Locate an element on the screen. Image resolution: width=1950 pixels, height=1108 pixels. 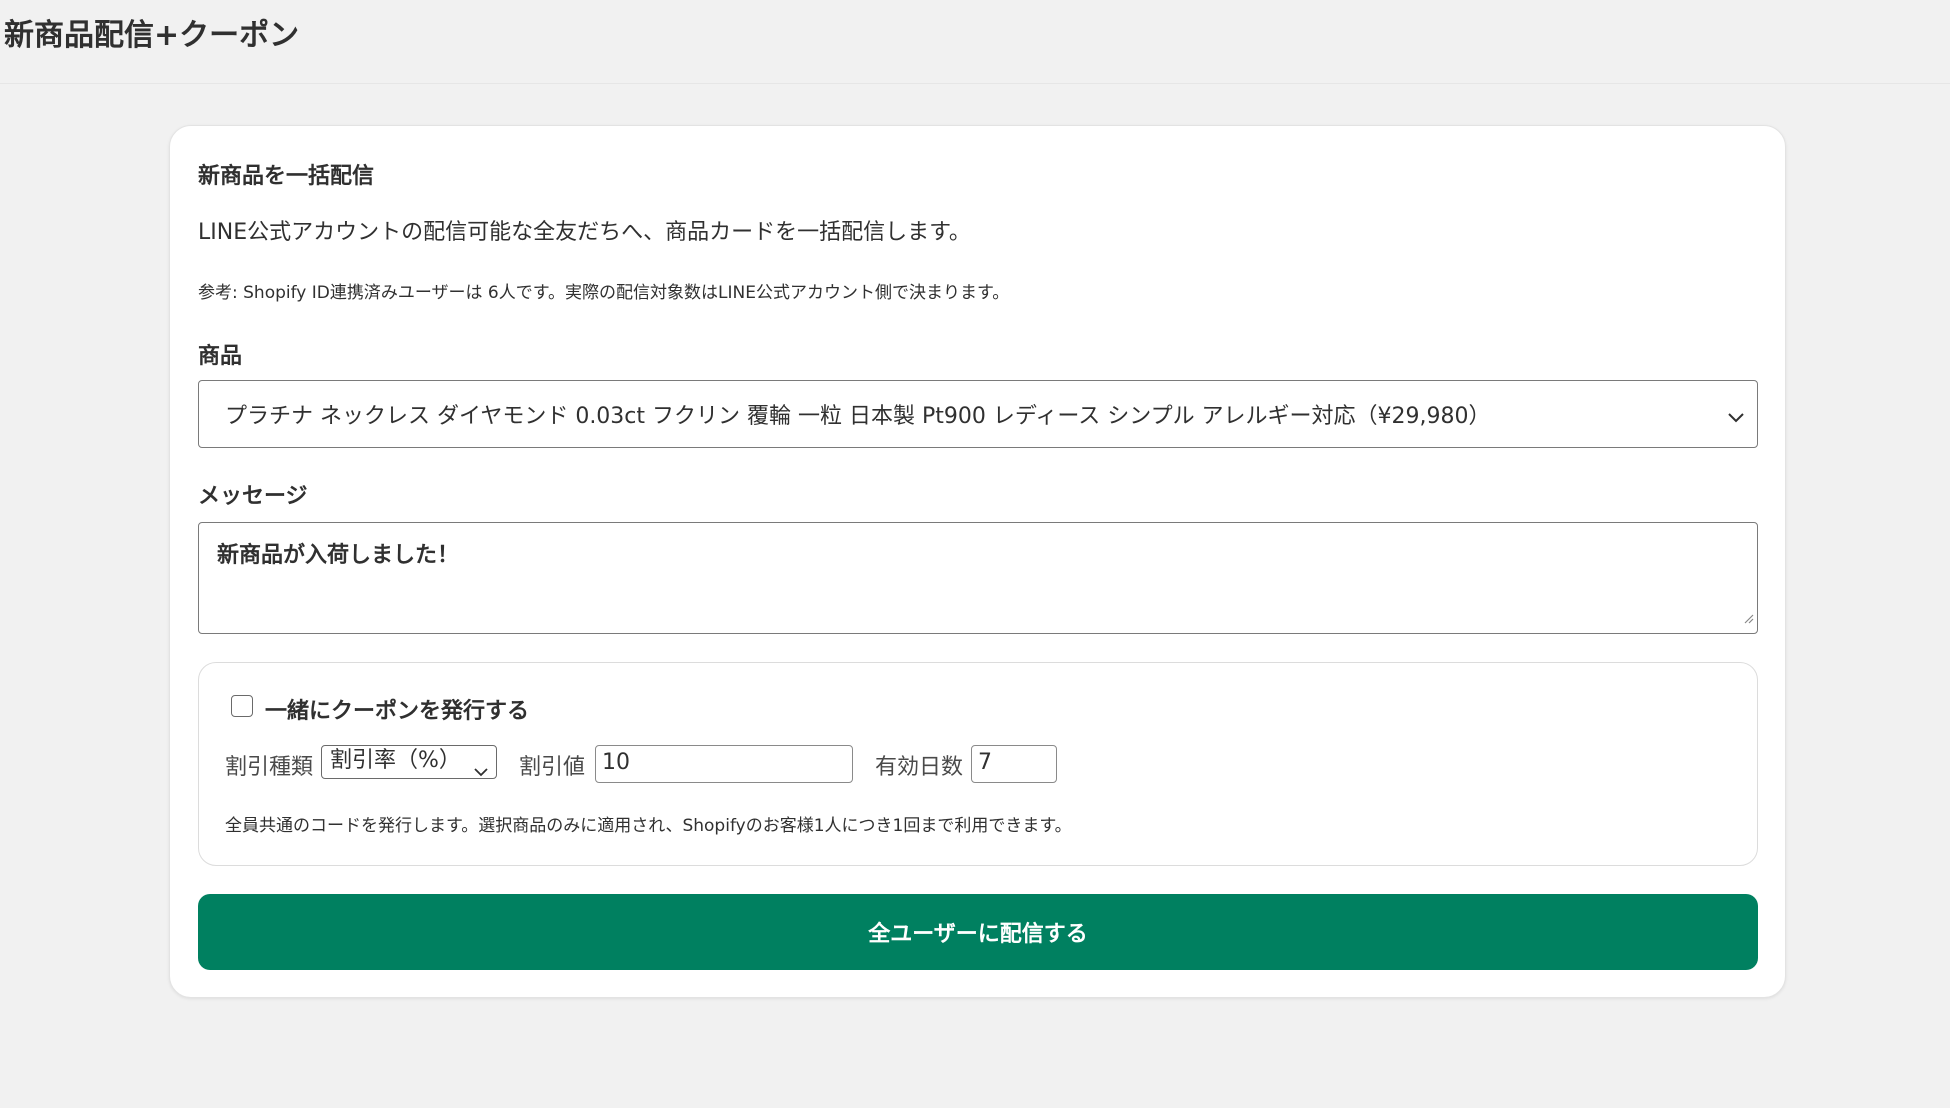
coupon-checkbox is located at coordinates (242, 706).